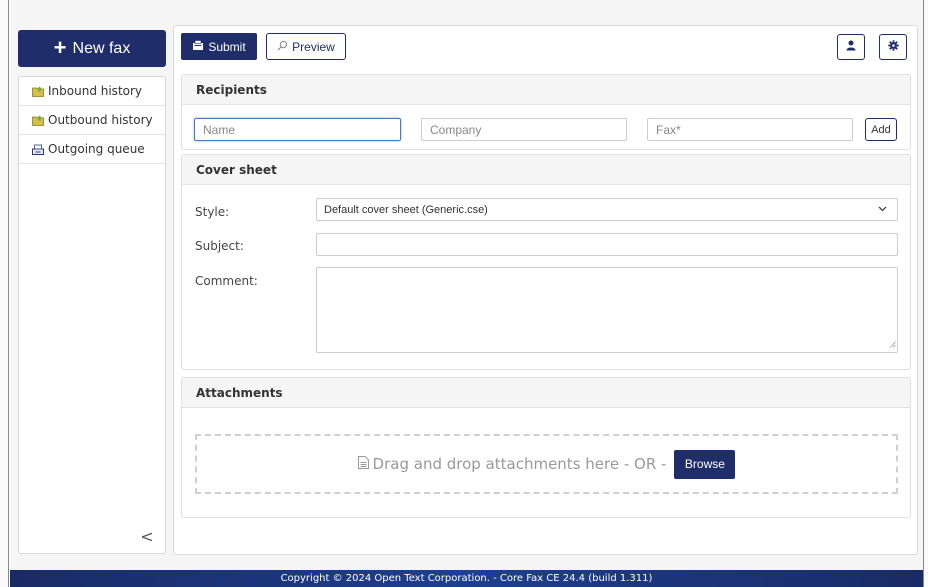 The height and width of the screenshot is (587, 928). What do you see at coordinates (607, 244) in the screenshot?
I see `subject-input` at bounding box center [607, 244].